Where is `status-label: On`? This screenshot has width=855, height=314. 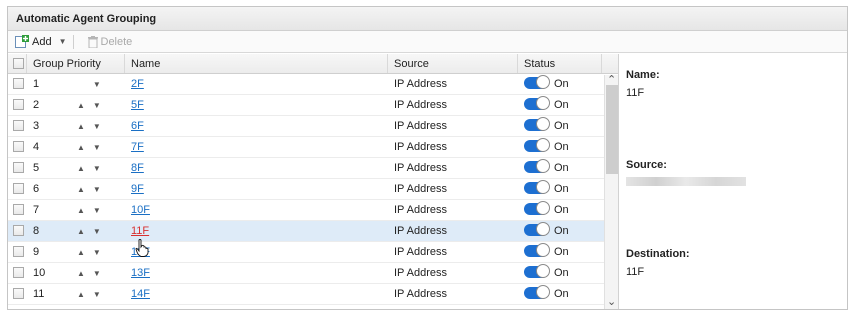
status-label: On is located at coordinates (561, 147).